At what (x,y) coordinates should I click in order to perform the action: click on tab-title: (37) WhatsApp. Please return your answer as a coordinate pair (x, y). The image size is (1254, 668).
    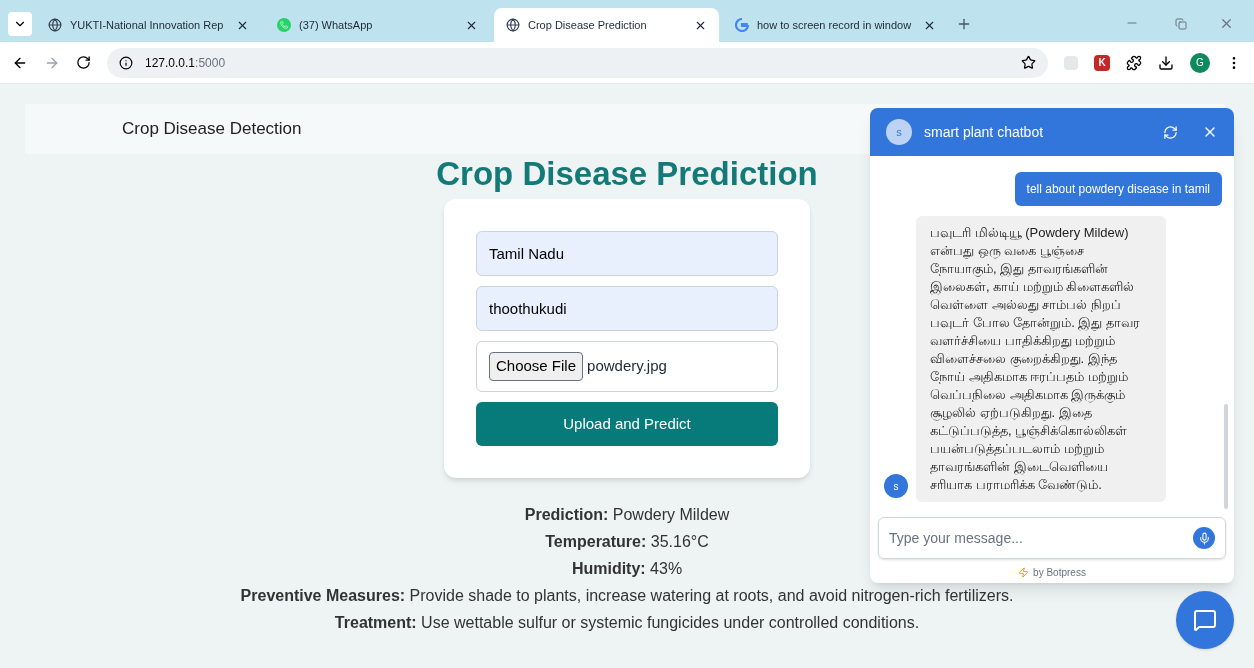
    Looking at the image, I should click on (336, 25).